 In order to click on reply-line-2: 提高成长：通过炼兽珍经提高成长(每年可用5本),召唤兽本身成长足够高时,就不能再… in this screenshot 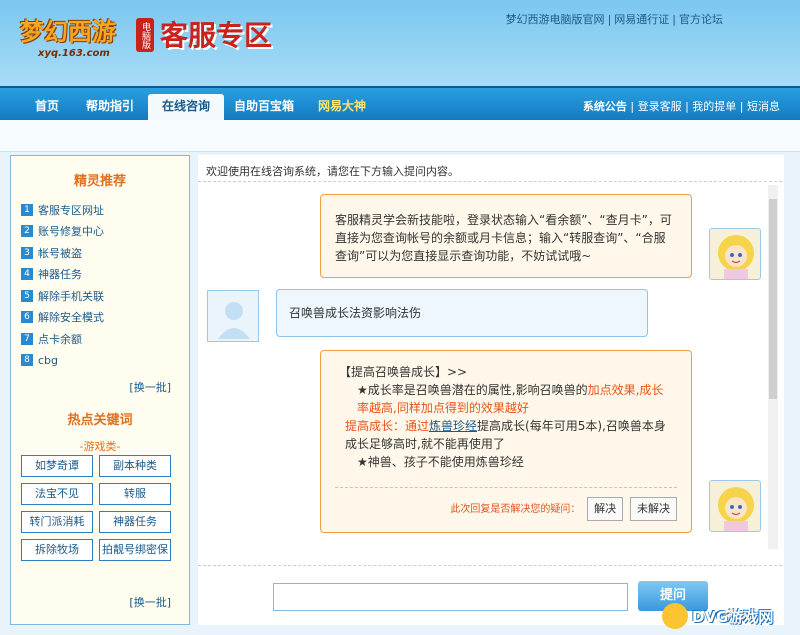, I will do `click(506, 435)`.